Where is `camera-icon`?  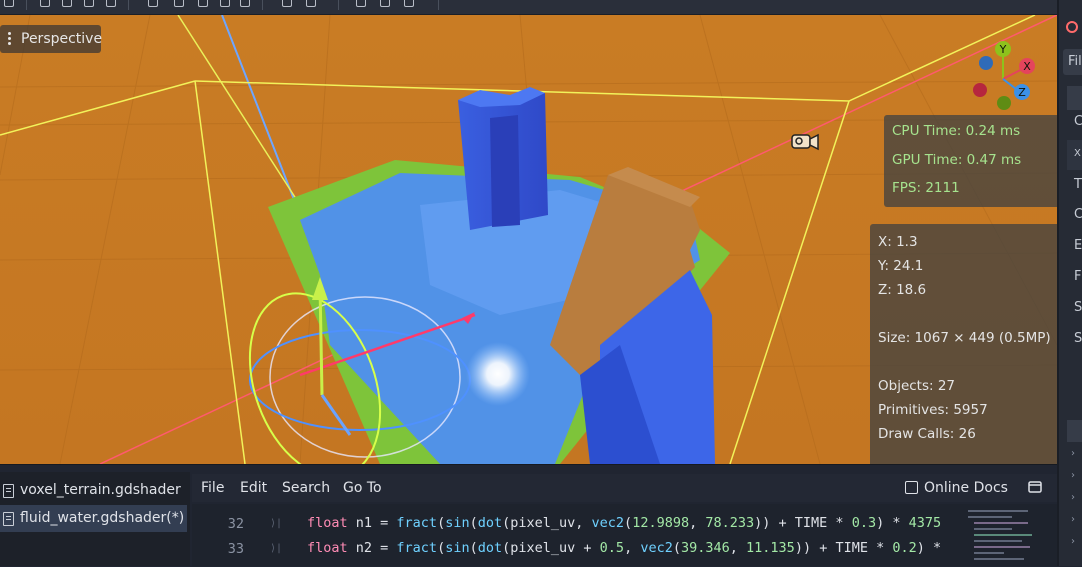 camera-icon is located at coordinates (203, 3).